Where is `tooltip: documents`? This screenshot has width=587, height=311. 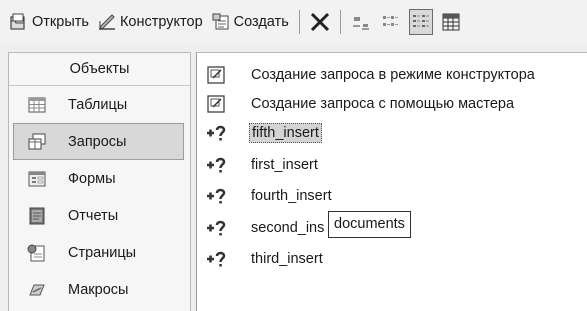
tooltip: documents is located at coordinates (369, 224).